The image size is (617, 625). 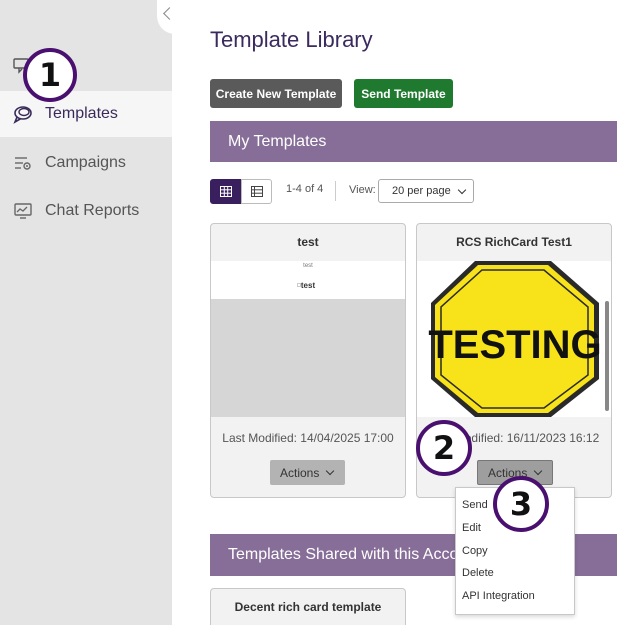 I want to click on preview-placeholder, so click(x=308, y=358).